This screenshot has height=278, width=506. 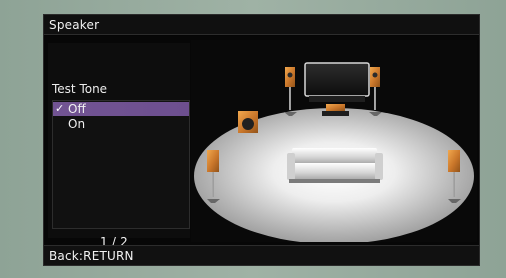 What do you see at coordinates (248, 124) in the screenshot?
I see `subwoofer-driver-icon` at bounding box center [248, 124].